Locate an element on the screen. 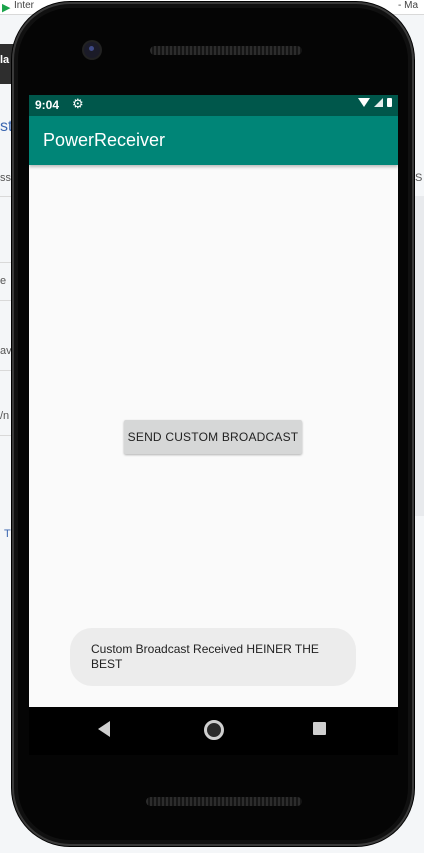  app-title: PowerReceiver is located at coordinates (104, 140).